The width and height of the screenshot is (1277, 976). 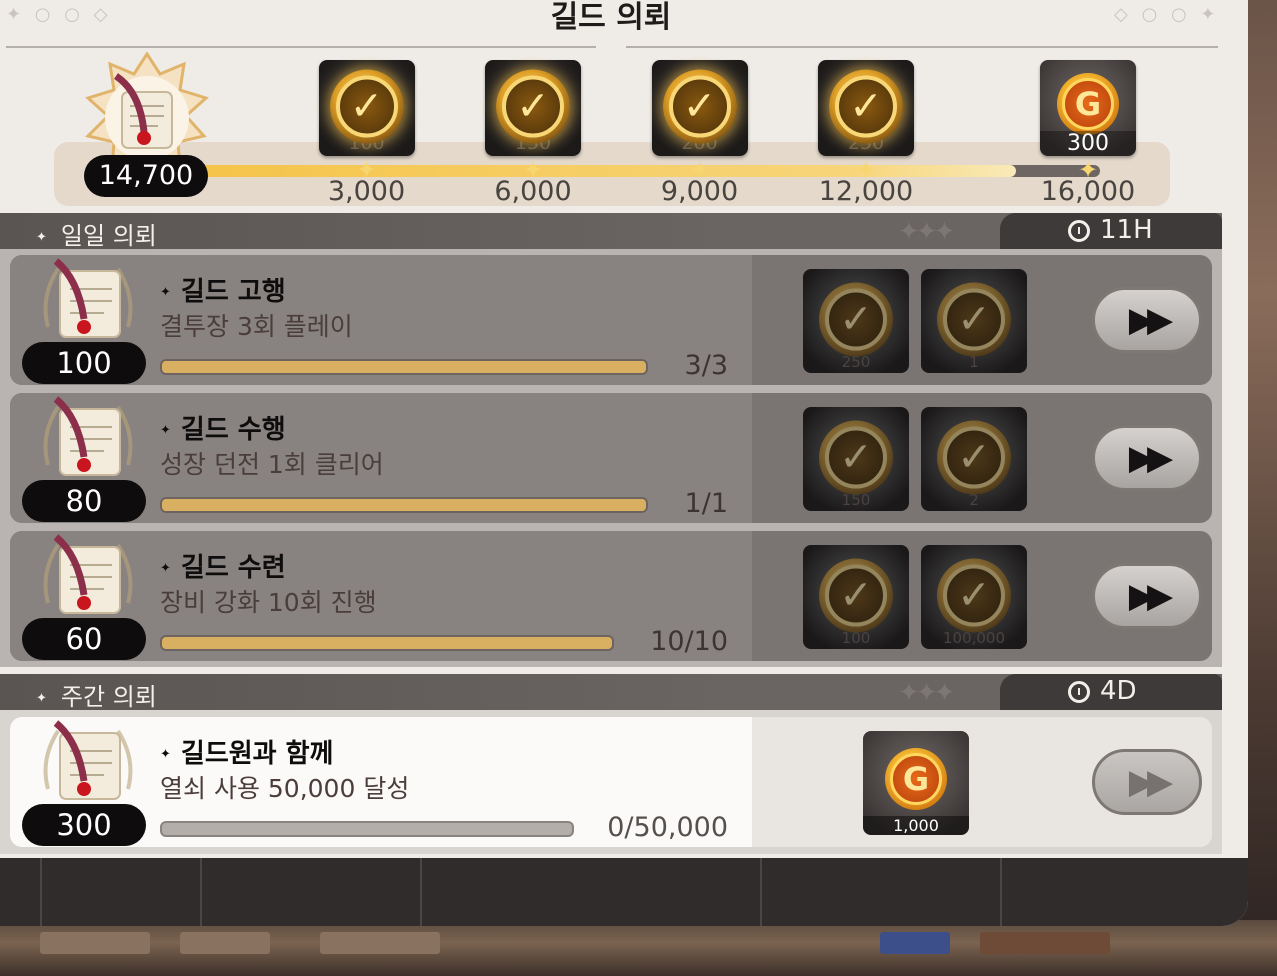 I want to click on quest-card: 100 ✦ 길드 고행 결투장 3회 플레이 3/3 250 ✓ 1 ✓ ▶▶, so click(x=611, y=320).